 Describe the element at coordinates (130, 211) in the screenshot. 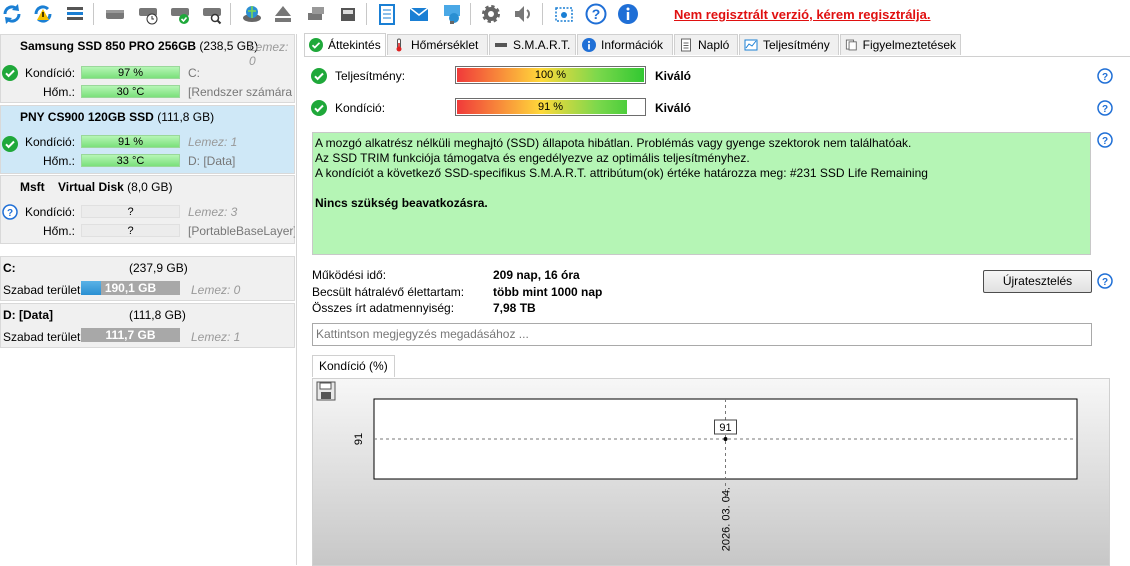

I see `condition-bar: ?` at that location.